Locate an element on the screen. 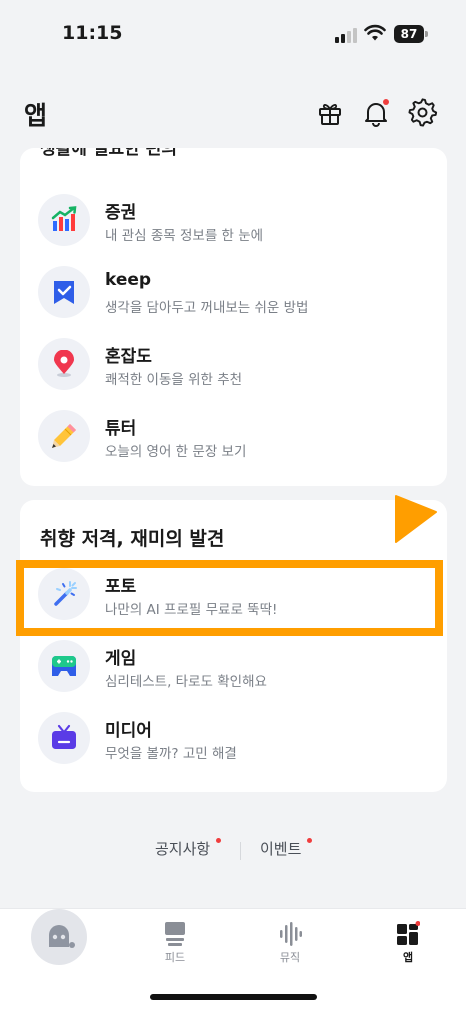  profile-icon is located at coordinates (62, 936).